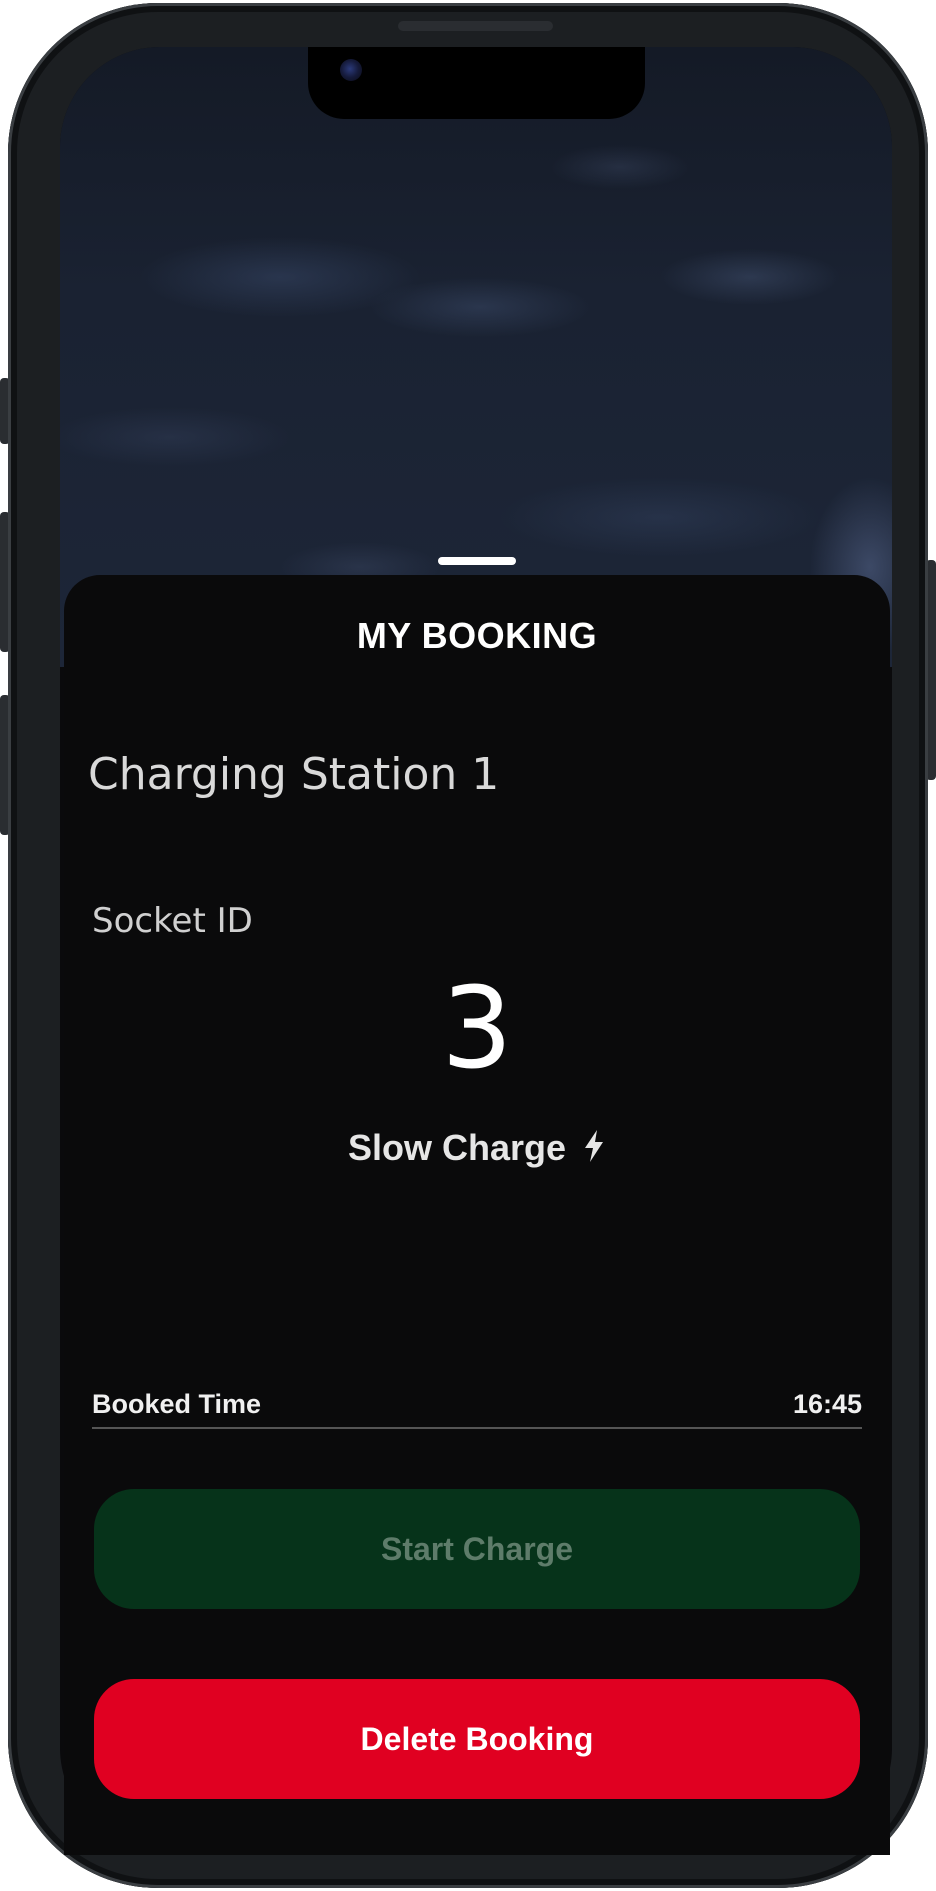 The height and width of the screenshot is (1891, 936). What do you see at coordinates (594, 1150) in the screenshot?
I see `lightning-bolt-icon` at bounding box center [594, 1150].